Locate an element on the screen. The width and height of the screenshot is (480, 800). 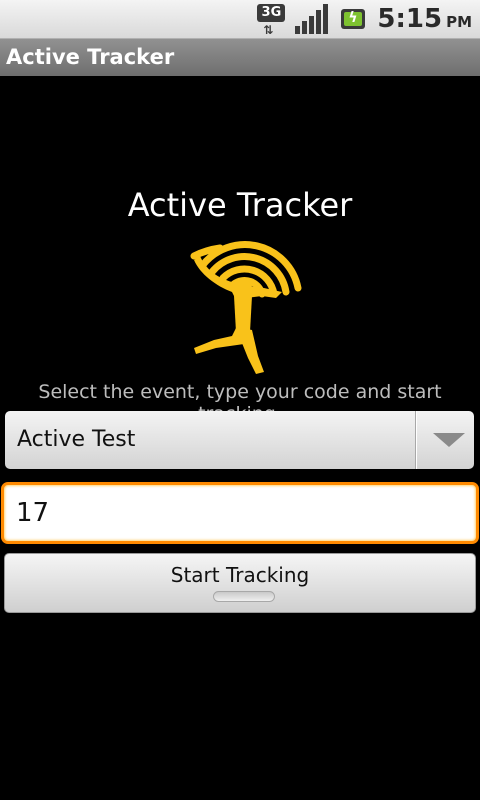
data-arrows-icon: ⇅ is located at coordinates (268, 30).